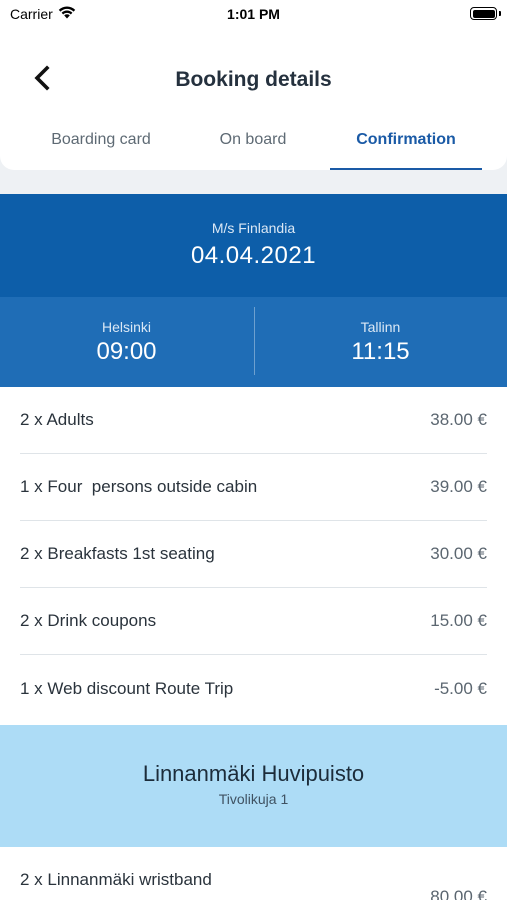 Image resolution: width=507 pixels, height=900 pixels. I want to click on ship-banner: M/s Finlandia 04.04.2021, so click(253, 245).